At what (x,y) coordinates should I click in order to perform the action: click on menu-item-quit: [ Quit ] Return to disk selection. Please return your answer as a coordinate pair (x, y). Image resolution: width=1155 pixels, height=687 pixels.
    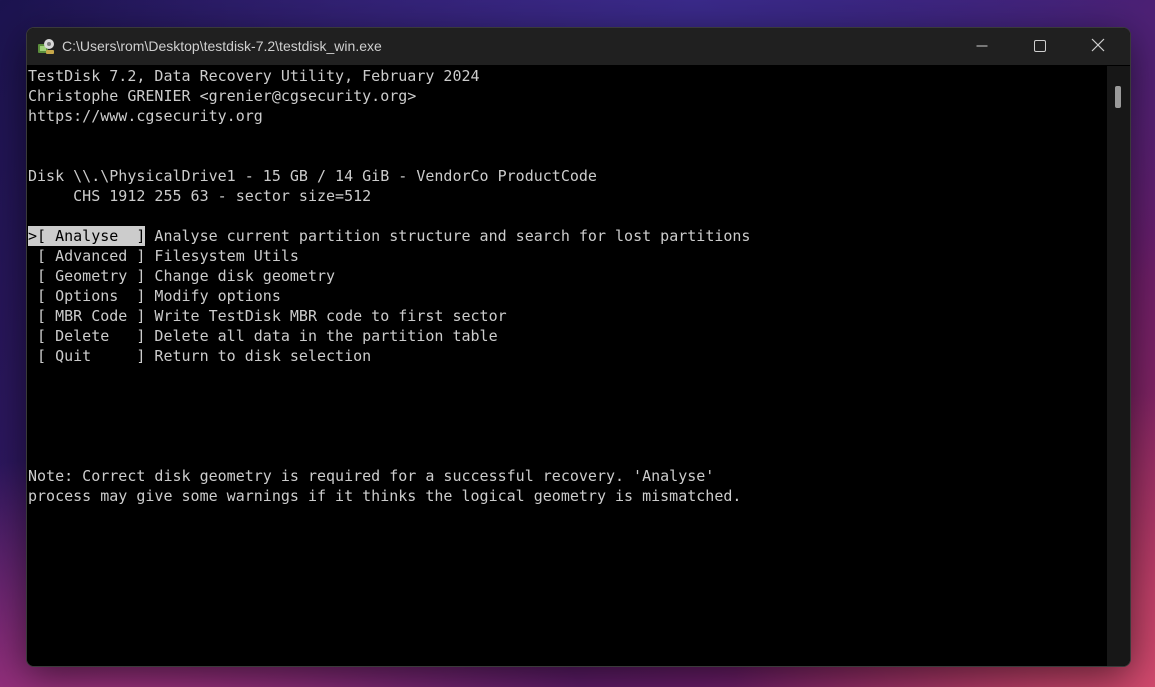
    Looking at the image, I should click on (199, 356).